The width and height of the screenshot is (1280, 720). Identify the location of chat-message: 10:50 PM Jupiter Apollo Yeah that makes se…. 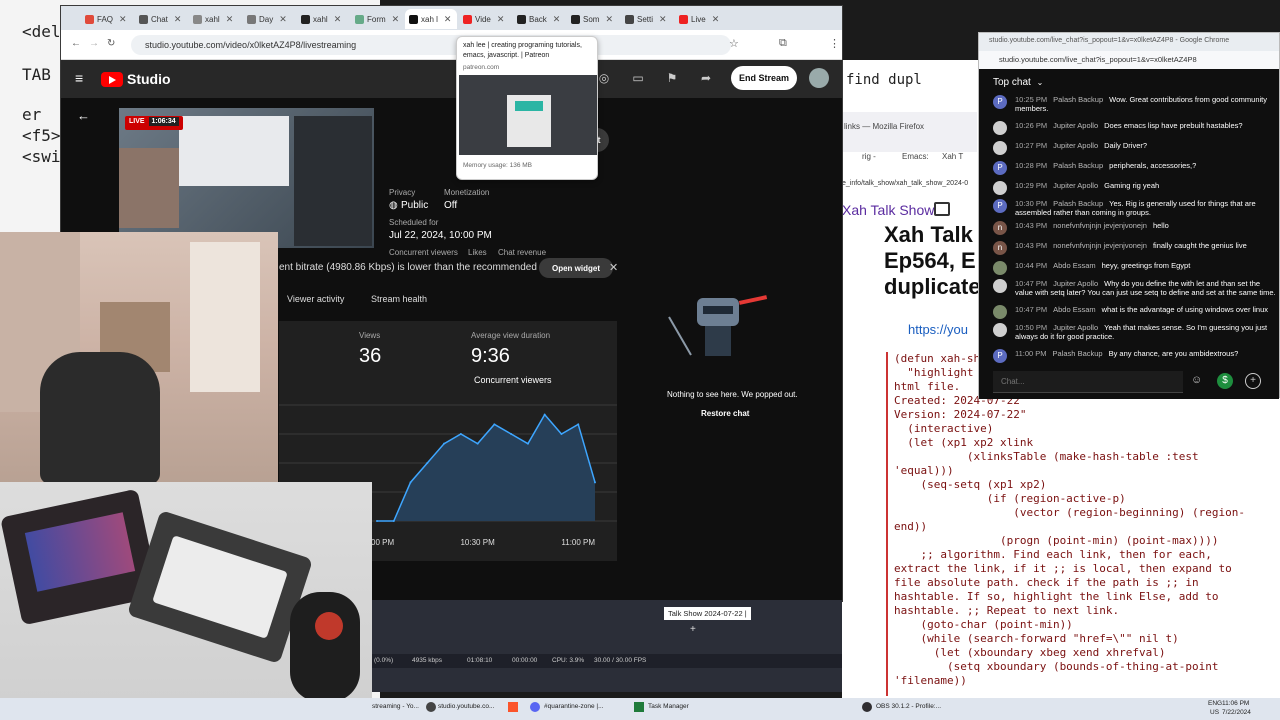
(1135, 332).